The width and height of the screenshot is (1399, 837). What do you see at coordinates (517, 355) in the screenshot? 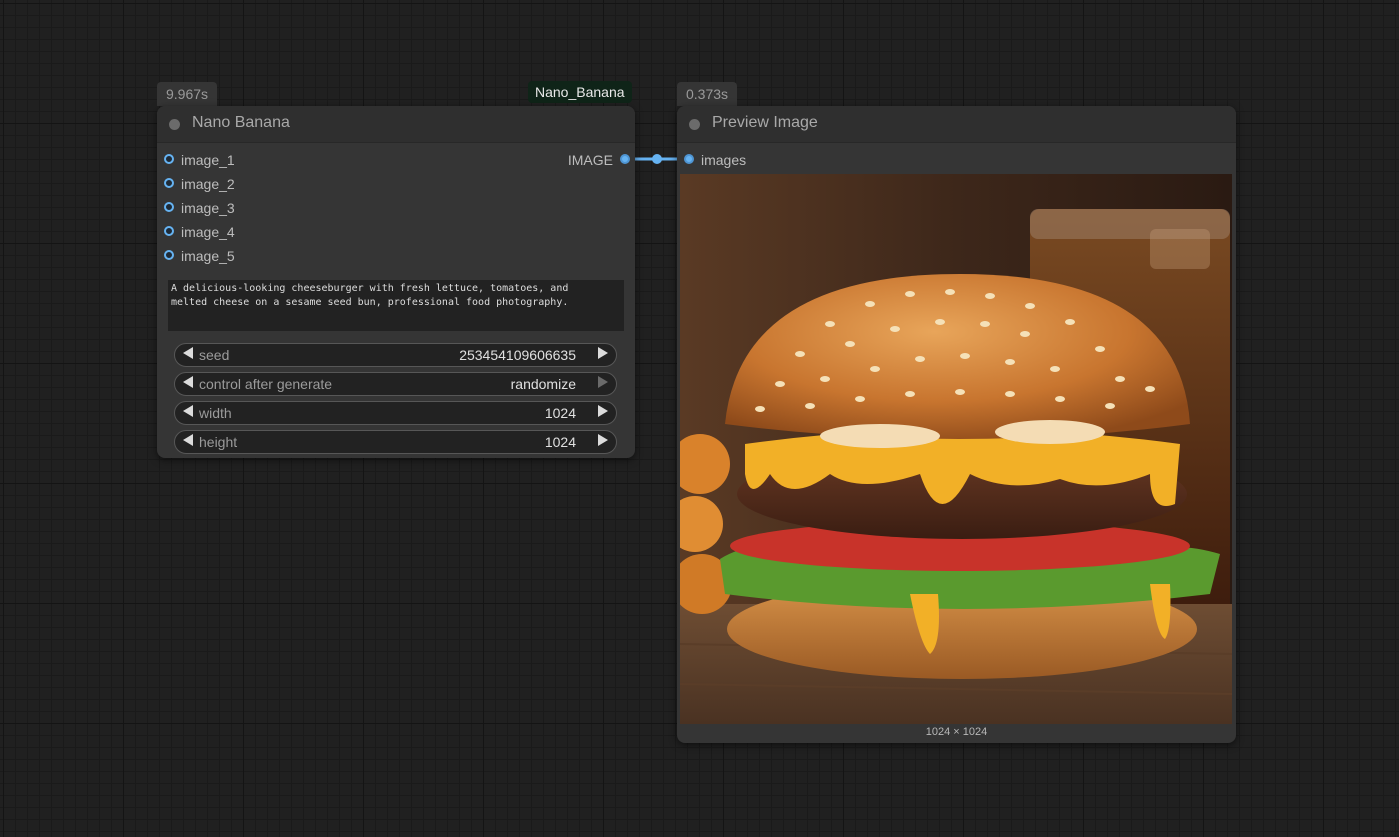
I see `widget-value: 253454109606635` at bounding box center [517, 355].